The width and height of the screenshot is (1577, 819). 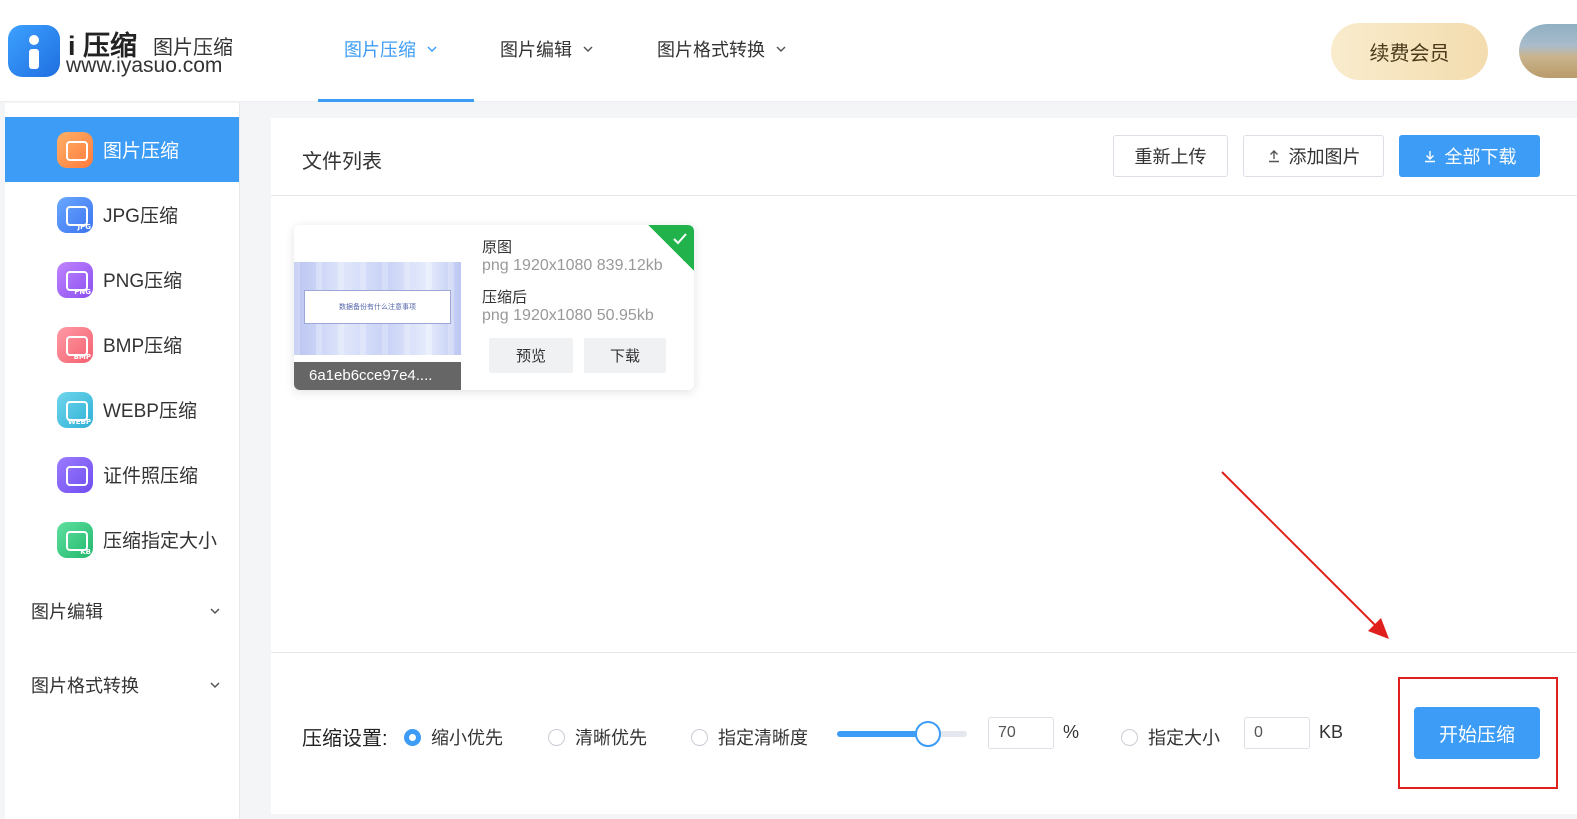 I want to click on bmp-icon: BMP, so click(x=75, y=344).